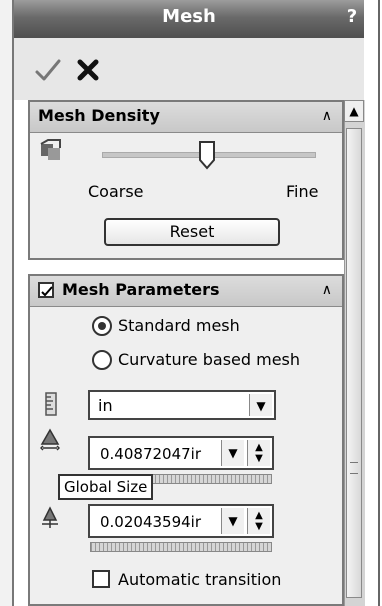 The height and width of the screenshot is (606, 382). I want to click on ruler-icon, so click(51, 404).